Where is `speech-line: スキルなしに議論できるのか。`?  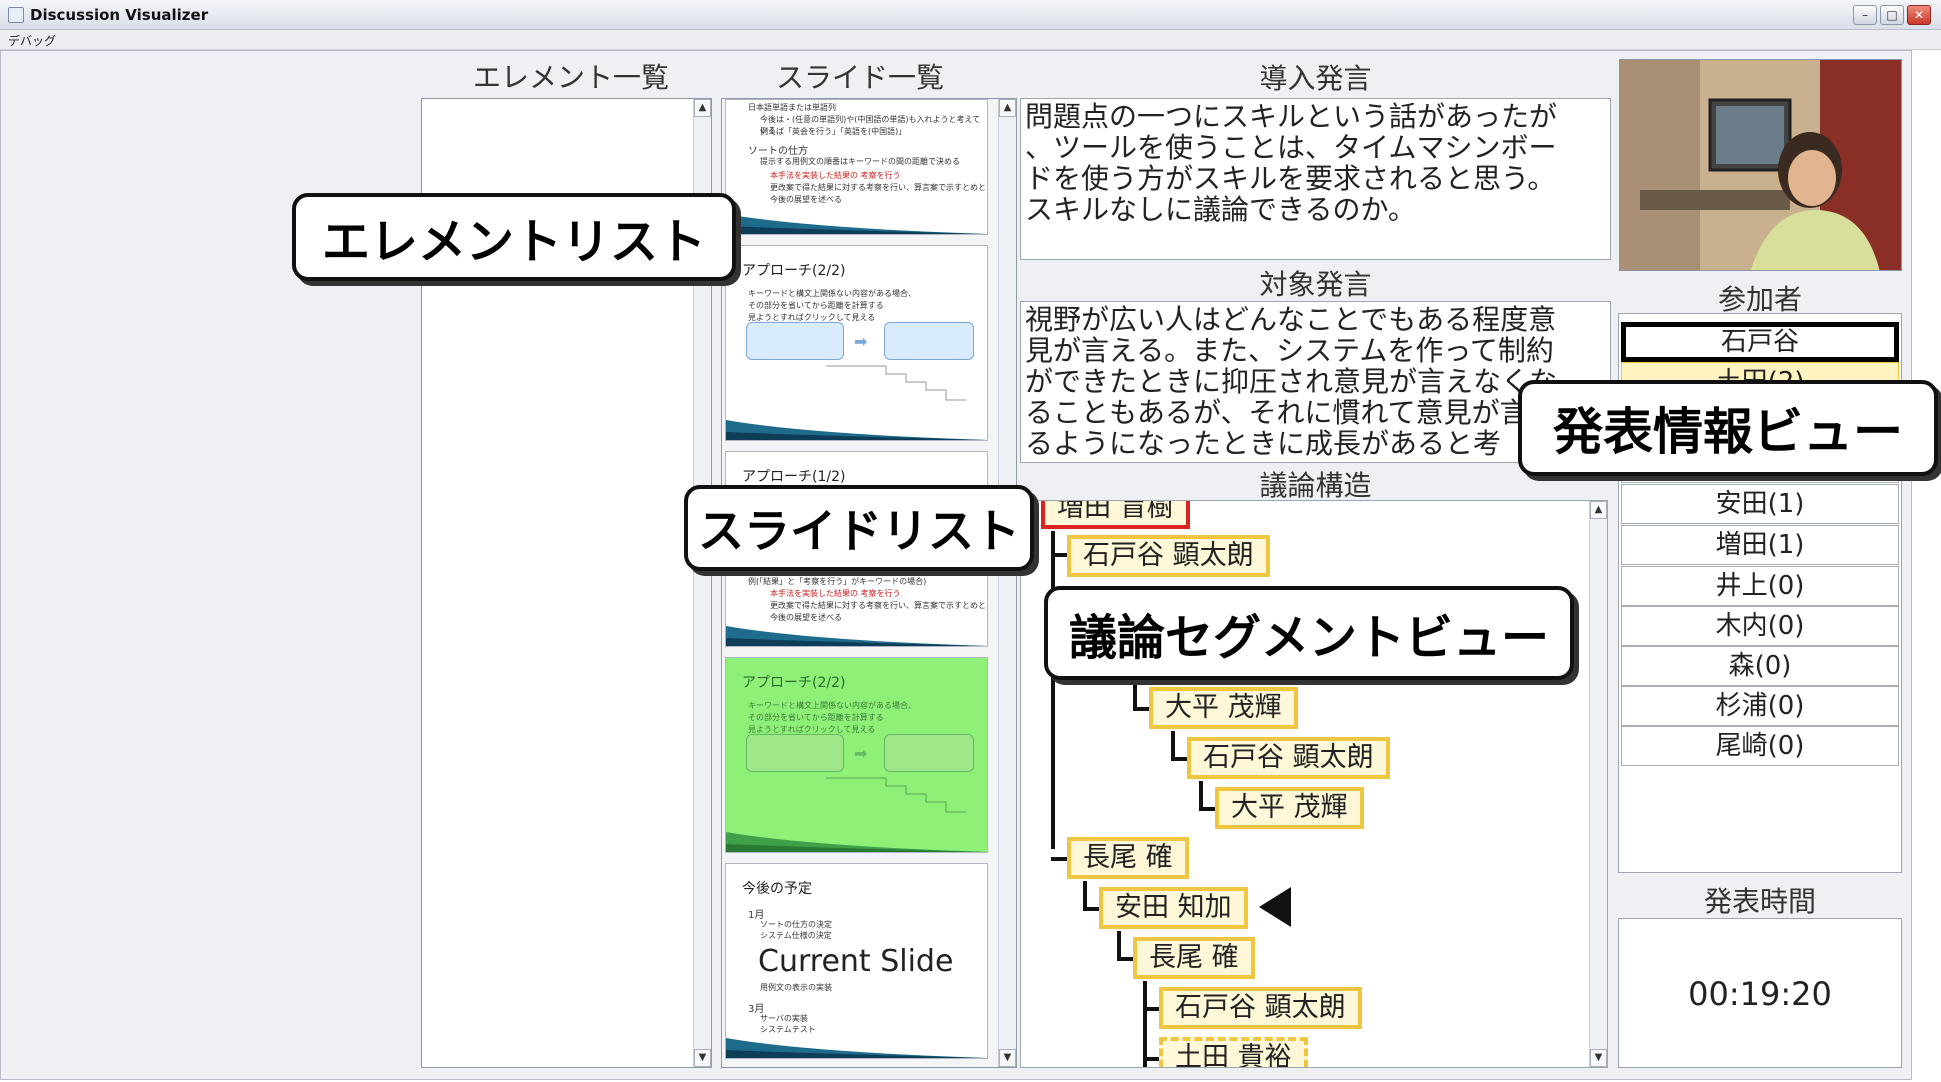 speech-line: スキルなしに議論できるのか。 is located at coordinates (1220, 209).